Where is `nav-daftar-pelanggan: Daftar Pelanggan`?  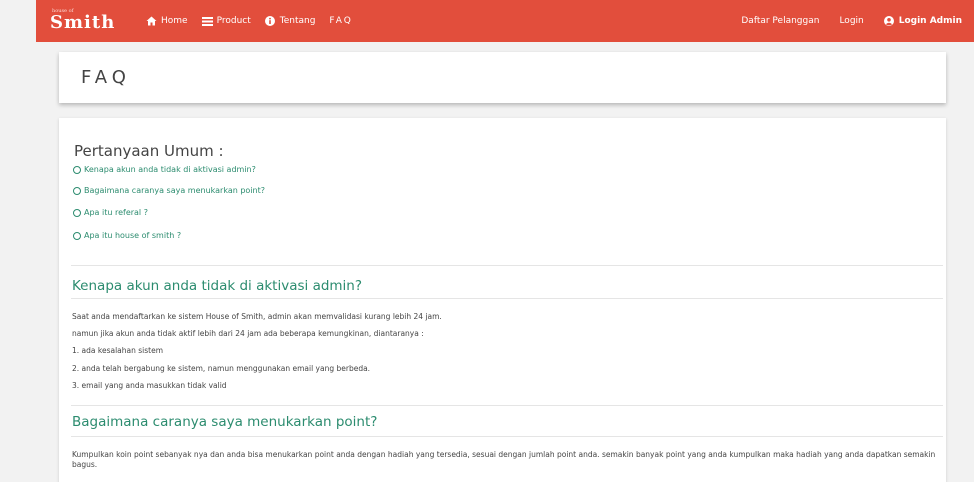
nav-daftar-pelanggan: Daftar Pelanggan is located at coordinates (780, 21).